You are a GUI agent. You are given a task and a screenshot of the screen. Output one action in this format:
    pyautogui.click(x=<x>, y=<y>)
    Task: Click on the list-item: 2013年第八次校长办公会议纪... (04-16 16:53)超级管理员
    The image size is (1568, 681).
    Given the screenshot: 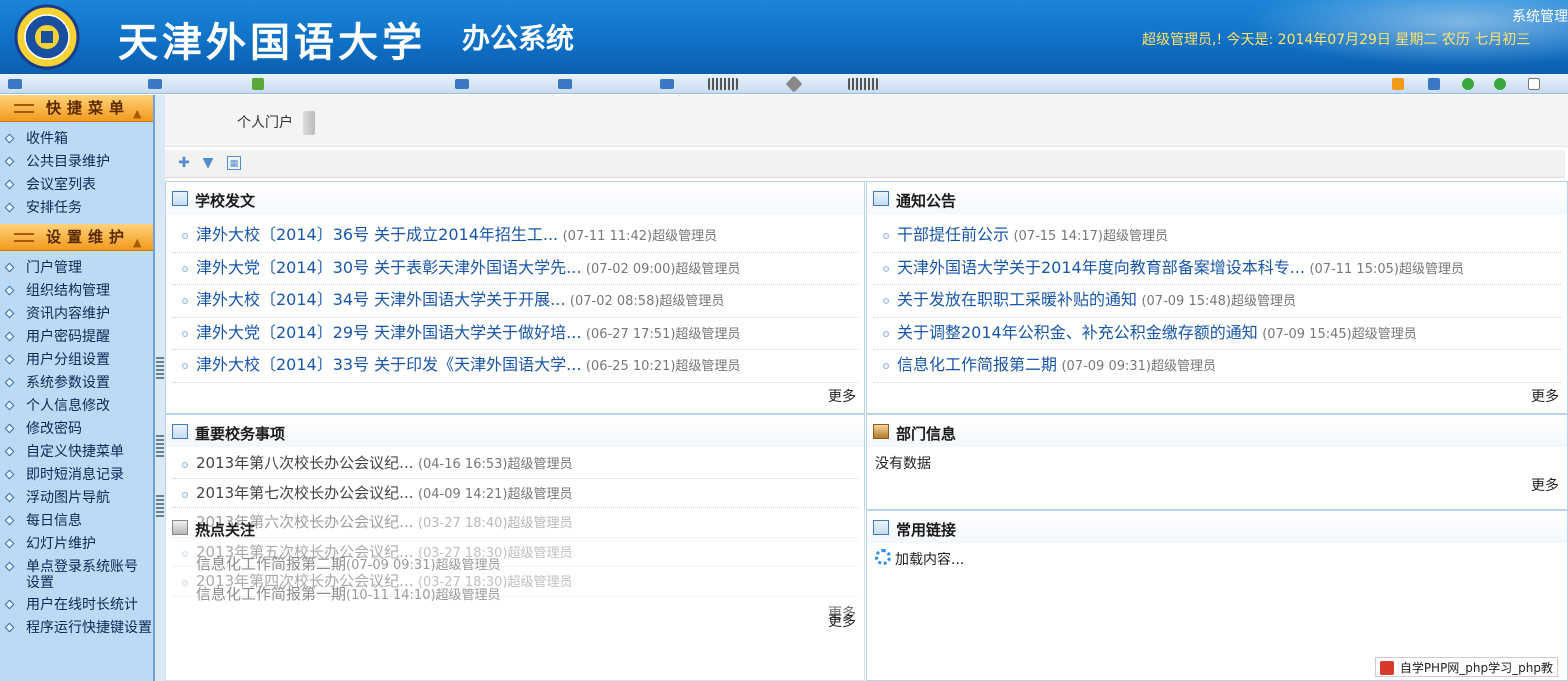 What is the action you would take?
    pyautogui.click(x=515, y=464)
    